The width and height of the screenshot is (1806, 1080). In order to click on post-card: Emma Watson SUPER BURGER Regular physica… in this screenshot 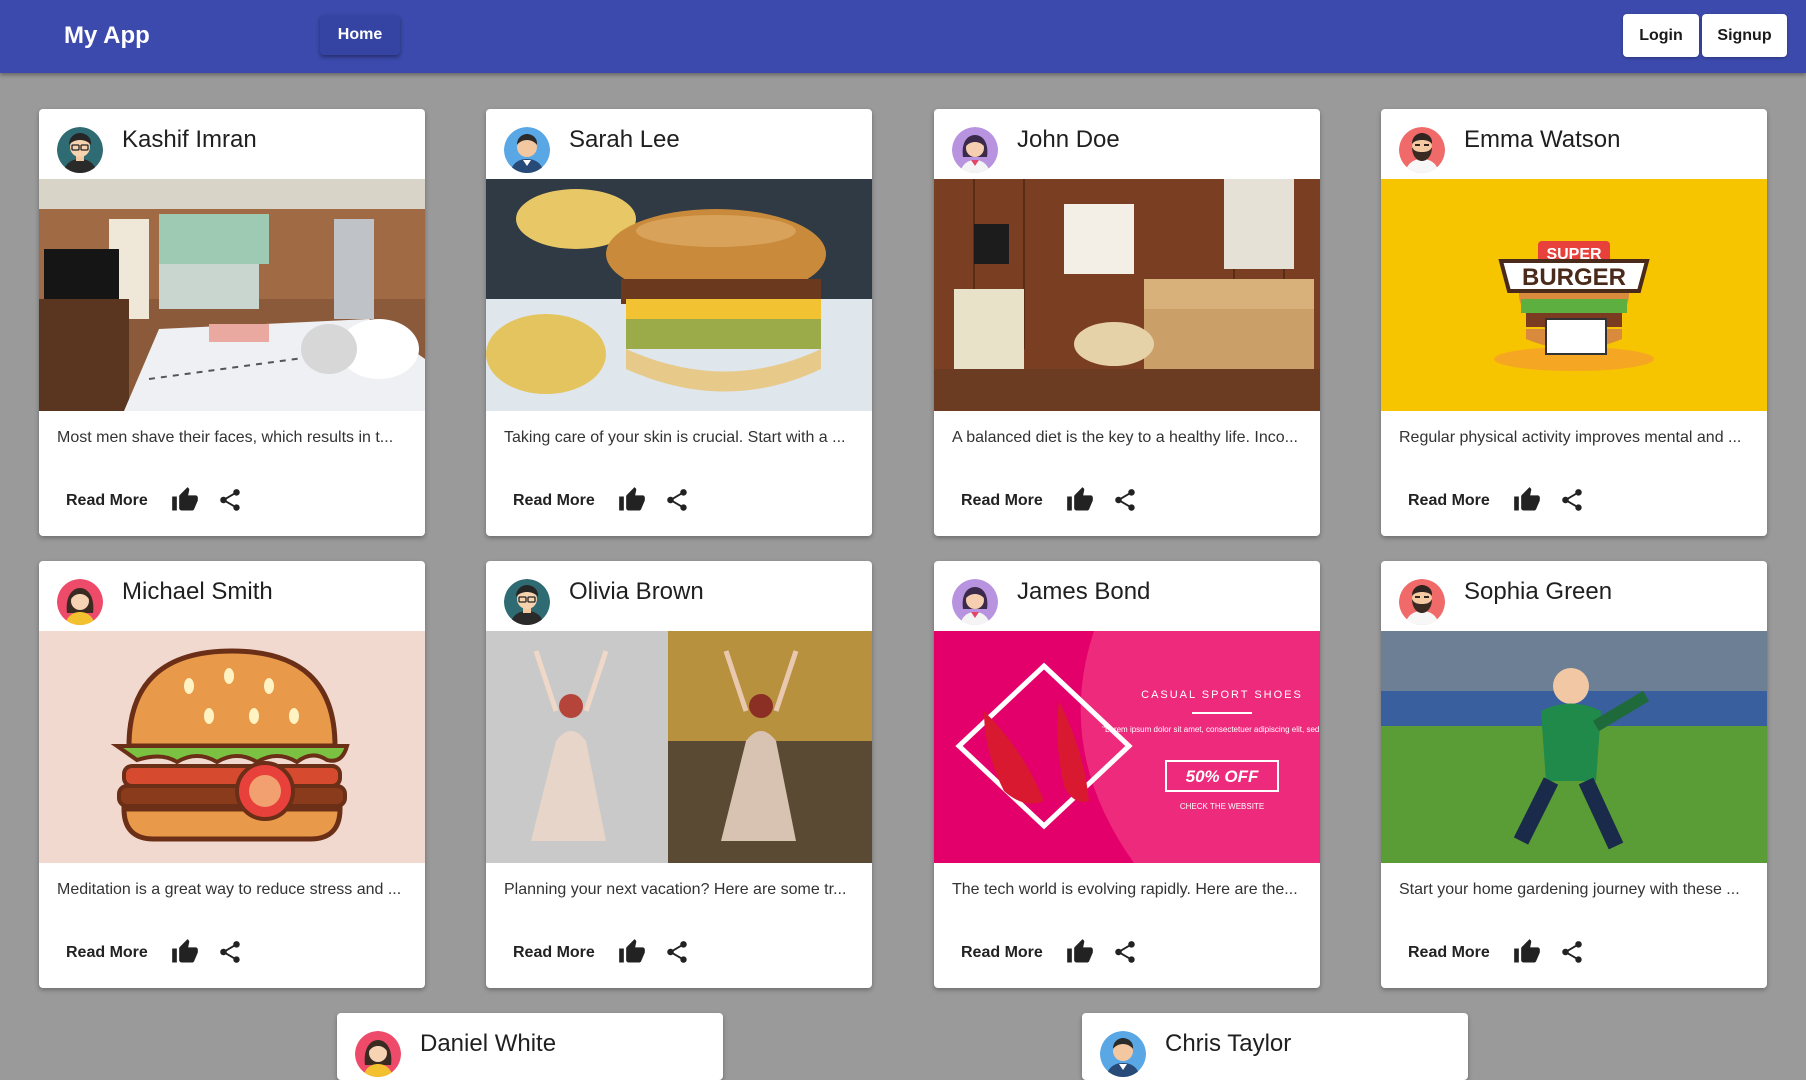, I will do `click(1574, 322)`.